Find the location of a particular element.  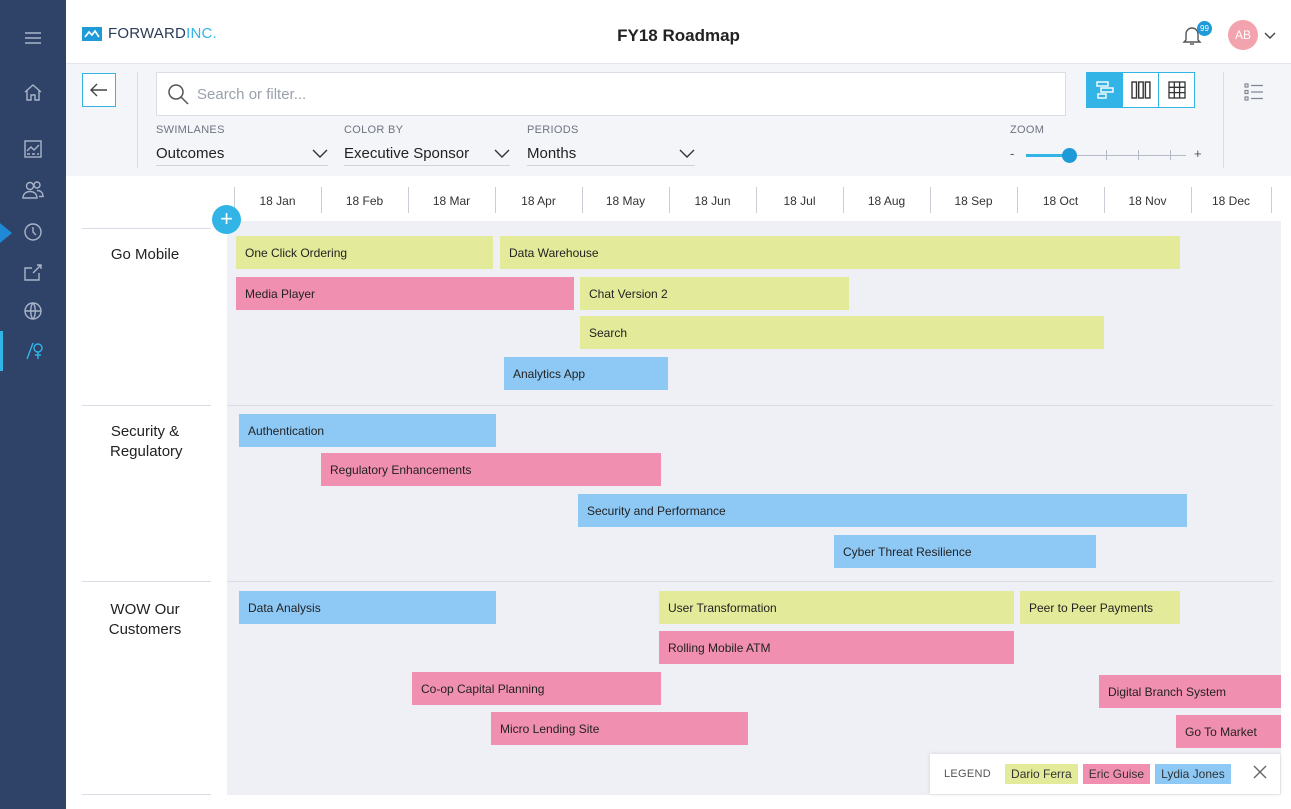

menu-icon is located at coordinates (33, 38).